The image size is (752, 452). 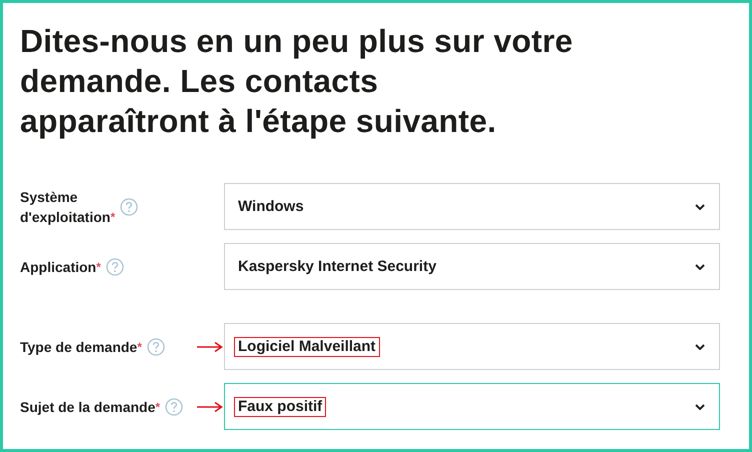 What do you see at coordinates (472, 346) in the screenshot?
I see `dropdown-field: Logiciel Malveillant` at bounding box center [472, 346].